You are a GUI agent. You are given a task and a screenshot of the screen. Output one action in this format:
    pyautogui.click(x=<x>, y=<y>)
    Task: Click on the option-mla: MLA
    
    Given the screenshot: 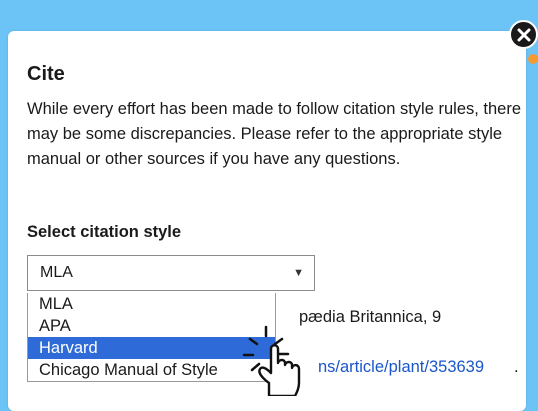 What is the action you would take?
    pyautogui.click(x=151, y=304)
    